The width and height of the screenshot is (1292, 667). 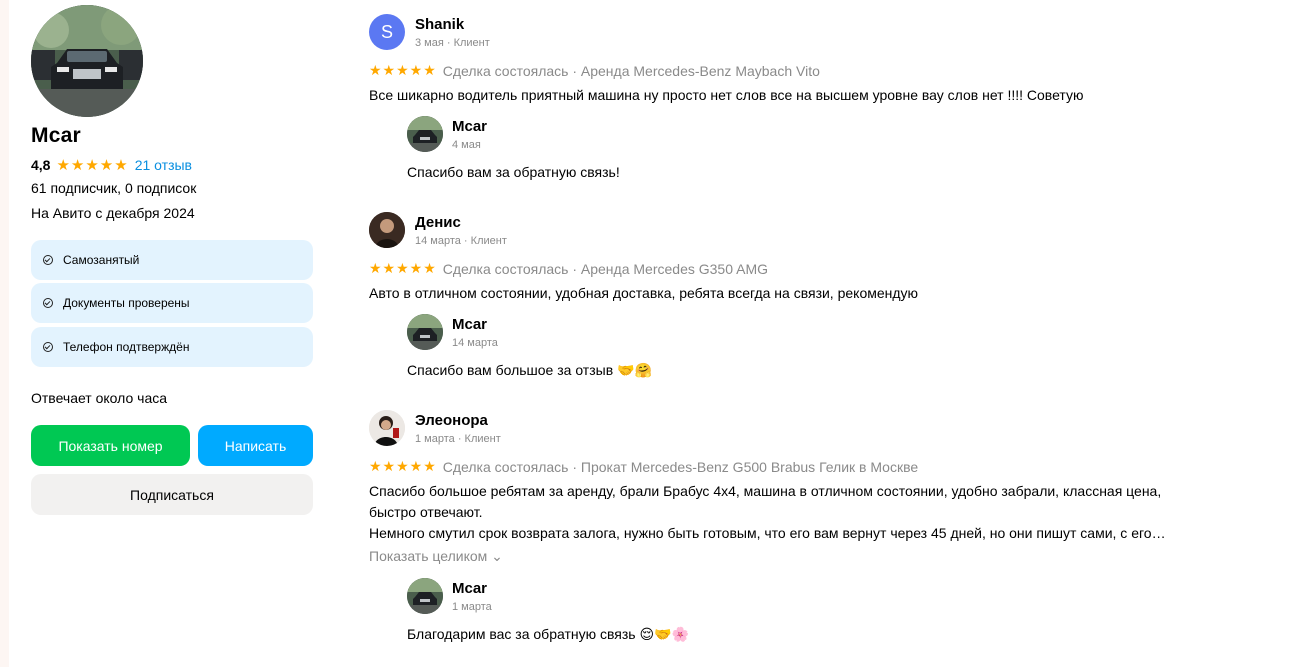 I want to click on badge-label: Телефон подтверждён, so click(x=126, y=347).